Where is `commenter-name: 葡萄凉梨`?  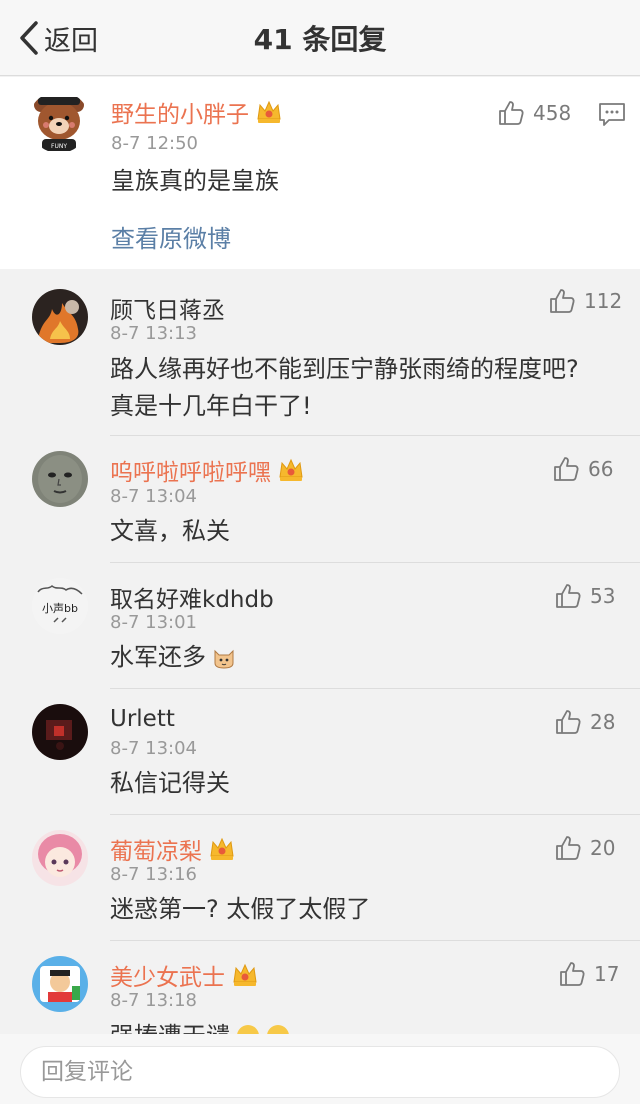
commenter-name: 葡萄凉梨 is located at coordinates (173, 849).